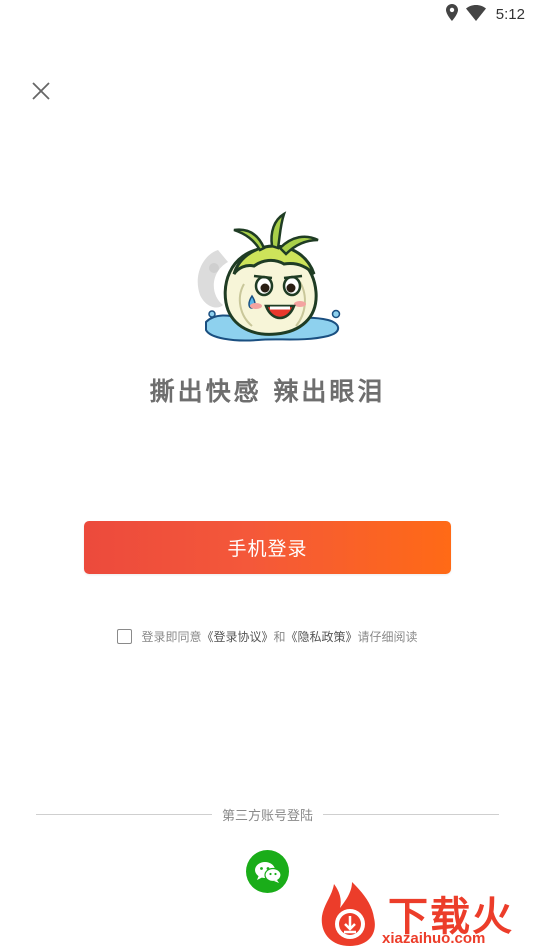  Describe the element at coordinates (387, 637) in the screenshot. I see `agreement-suffix: 请仔细阅读` at that location.